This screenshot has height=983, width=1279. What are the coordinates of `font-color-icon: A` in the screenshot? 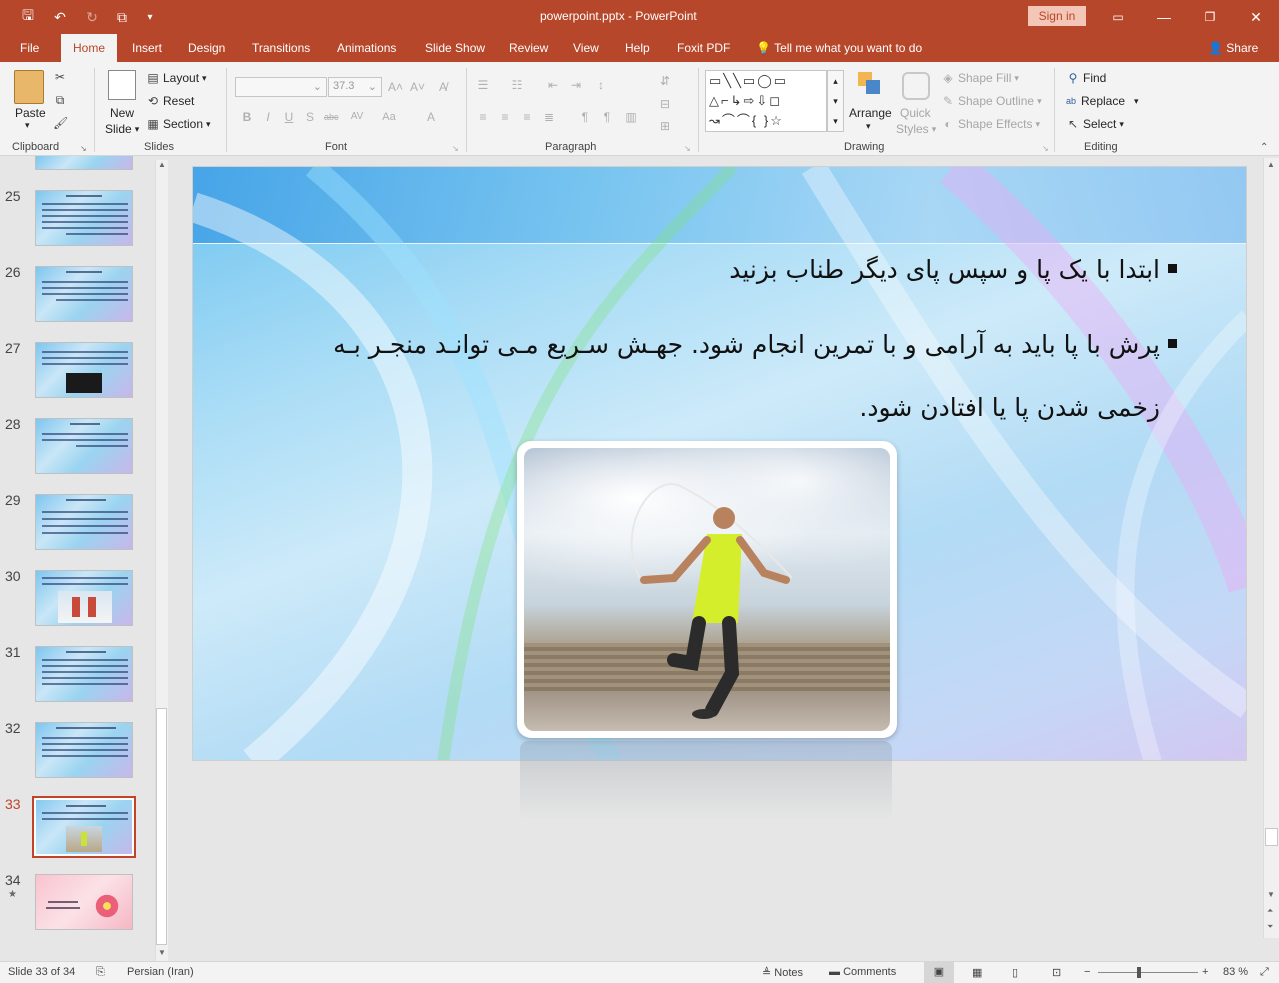 It's located at (431, 117).